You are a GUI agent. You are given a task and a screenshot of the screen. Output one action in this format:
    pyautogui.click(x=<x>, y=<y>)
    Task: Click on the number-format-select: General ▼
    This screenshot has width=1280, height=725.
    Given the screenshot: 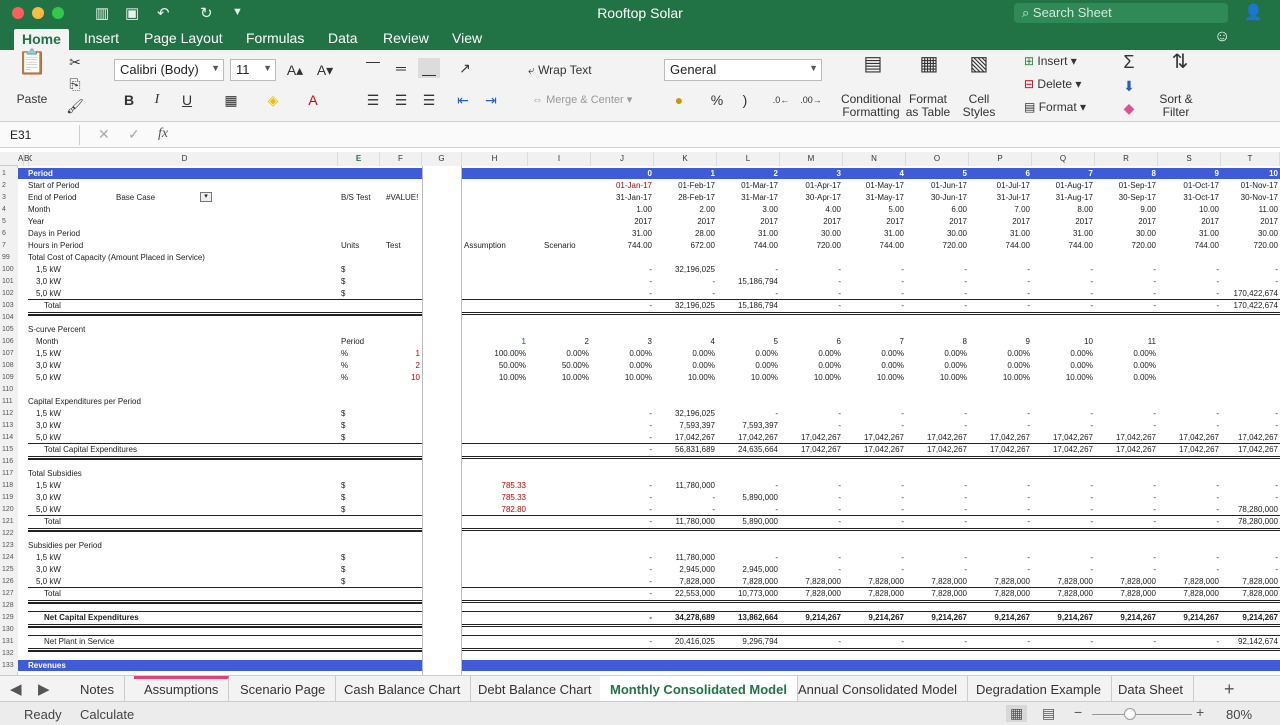 What is the action you would take?
    pyautogui.click(x=743, y=70)
    